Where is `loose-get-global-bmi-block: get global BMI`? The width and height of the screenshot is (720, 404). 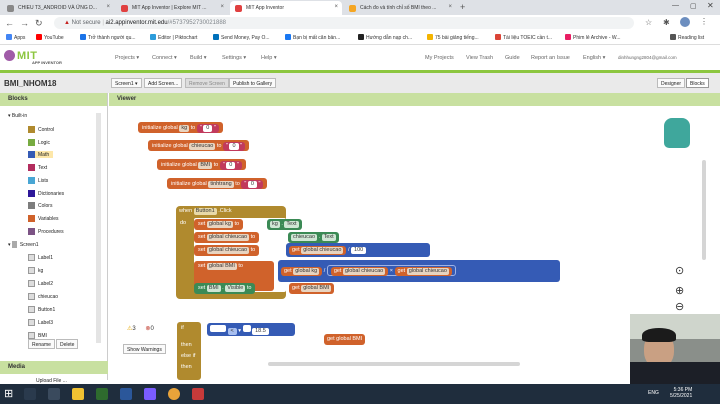 loose-get-global-bmi-block: get global BMI is located at coordinates (345, 339).